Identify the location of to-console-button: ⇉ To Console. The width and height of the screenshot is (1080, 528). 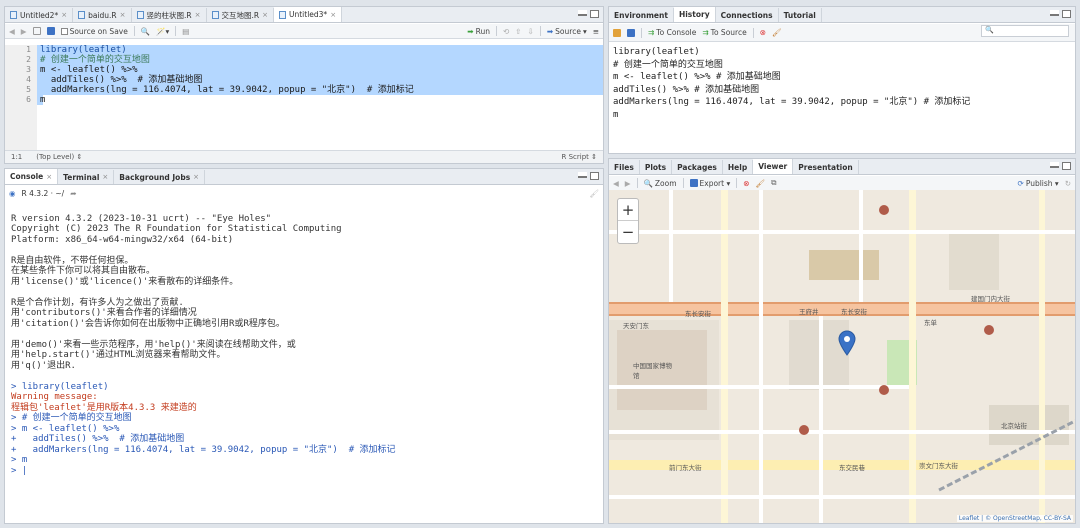
(672, 32).